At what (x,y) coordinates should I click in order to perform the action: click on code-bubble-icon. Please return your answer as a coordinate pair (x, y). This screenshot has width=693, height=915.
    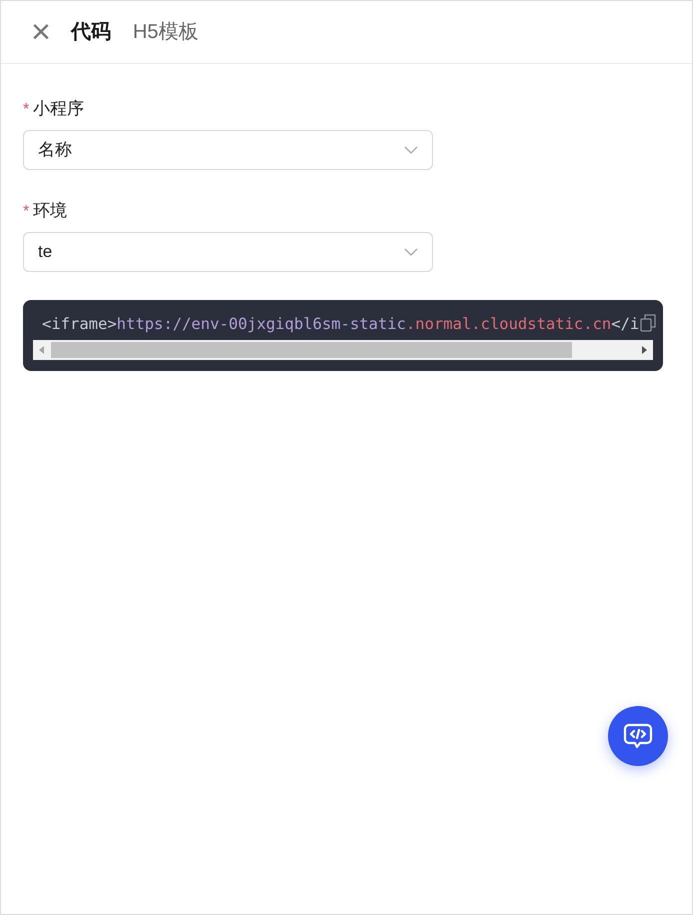
    Looking at the image, I should click on (638, 736).